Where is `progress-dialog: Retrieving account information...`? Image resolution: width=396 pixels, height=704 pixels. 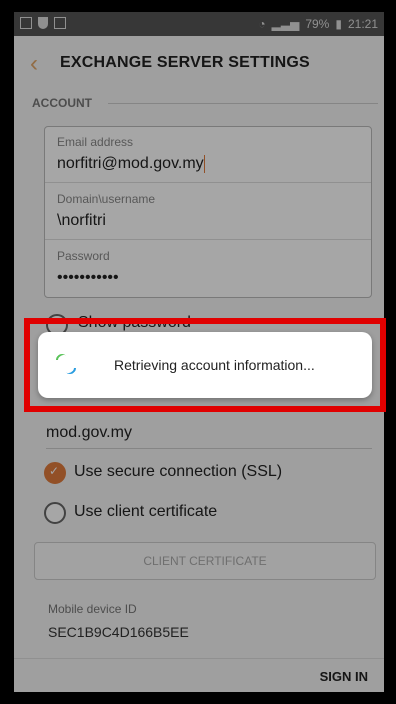 progress-dialog: Retrieving account information... is located at coordinates (205, 365).